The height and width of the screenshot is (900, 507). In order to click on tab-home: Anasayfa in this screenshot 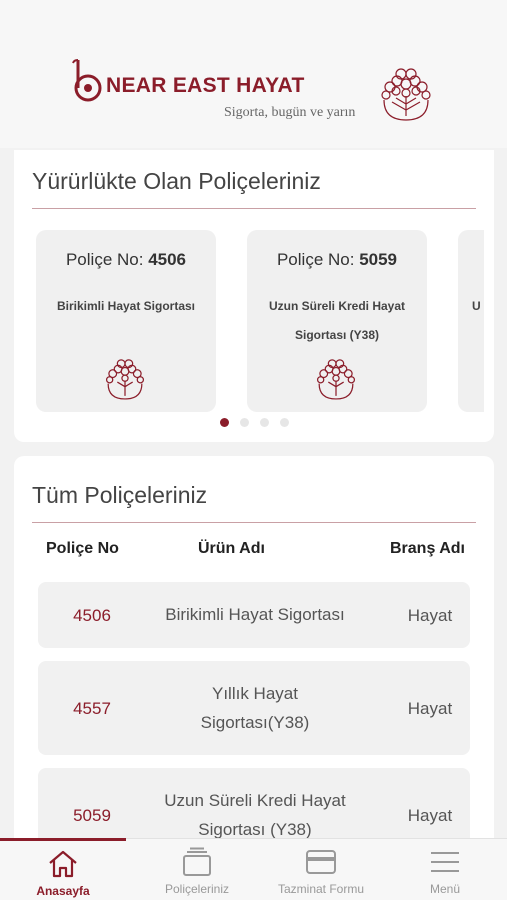, I will do `click(63, 869)`.